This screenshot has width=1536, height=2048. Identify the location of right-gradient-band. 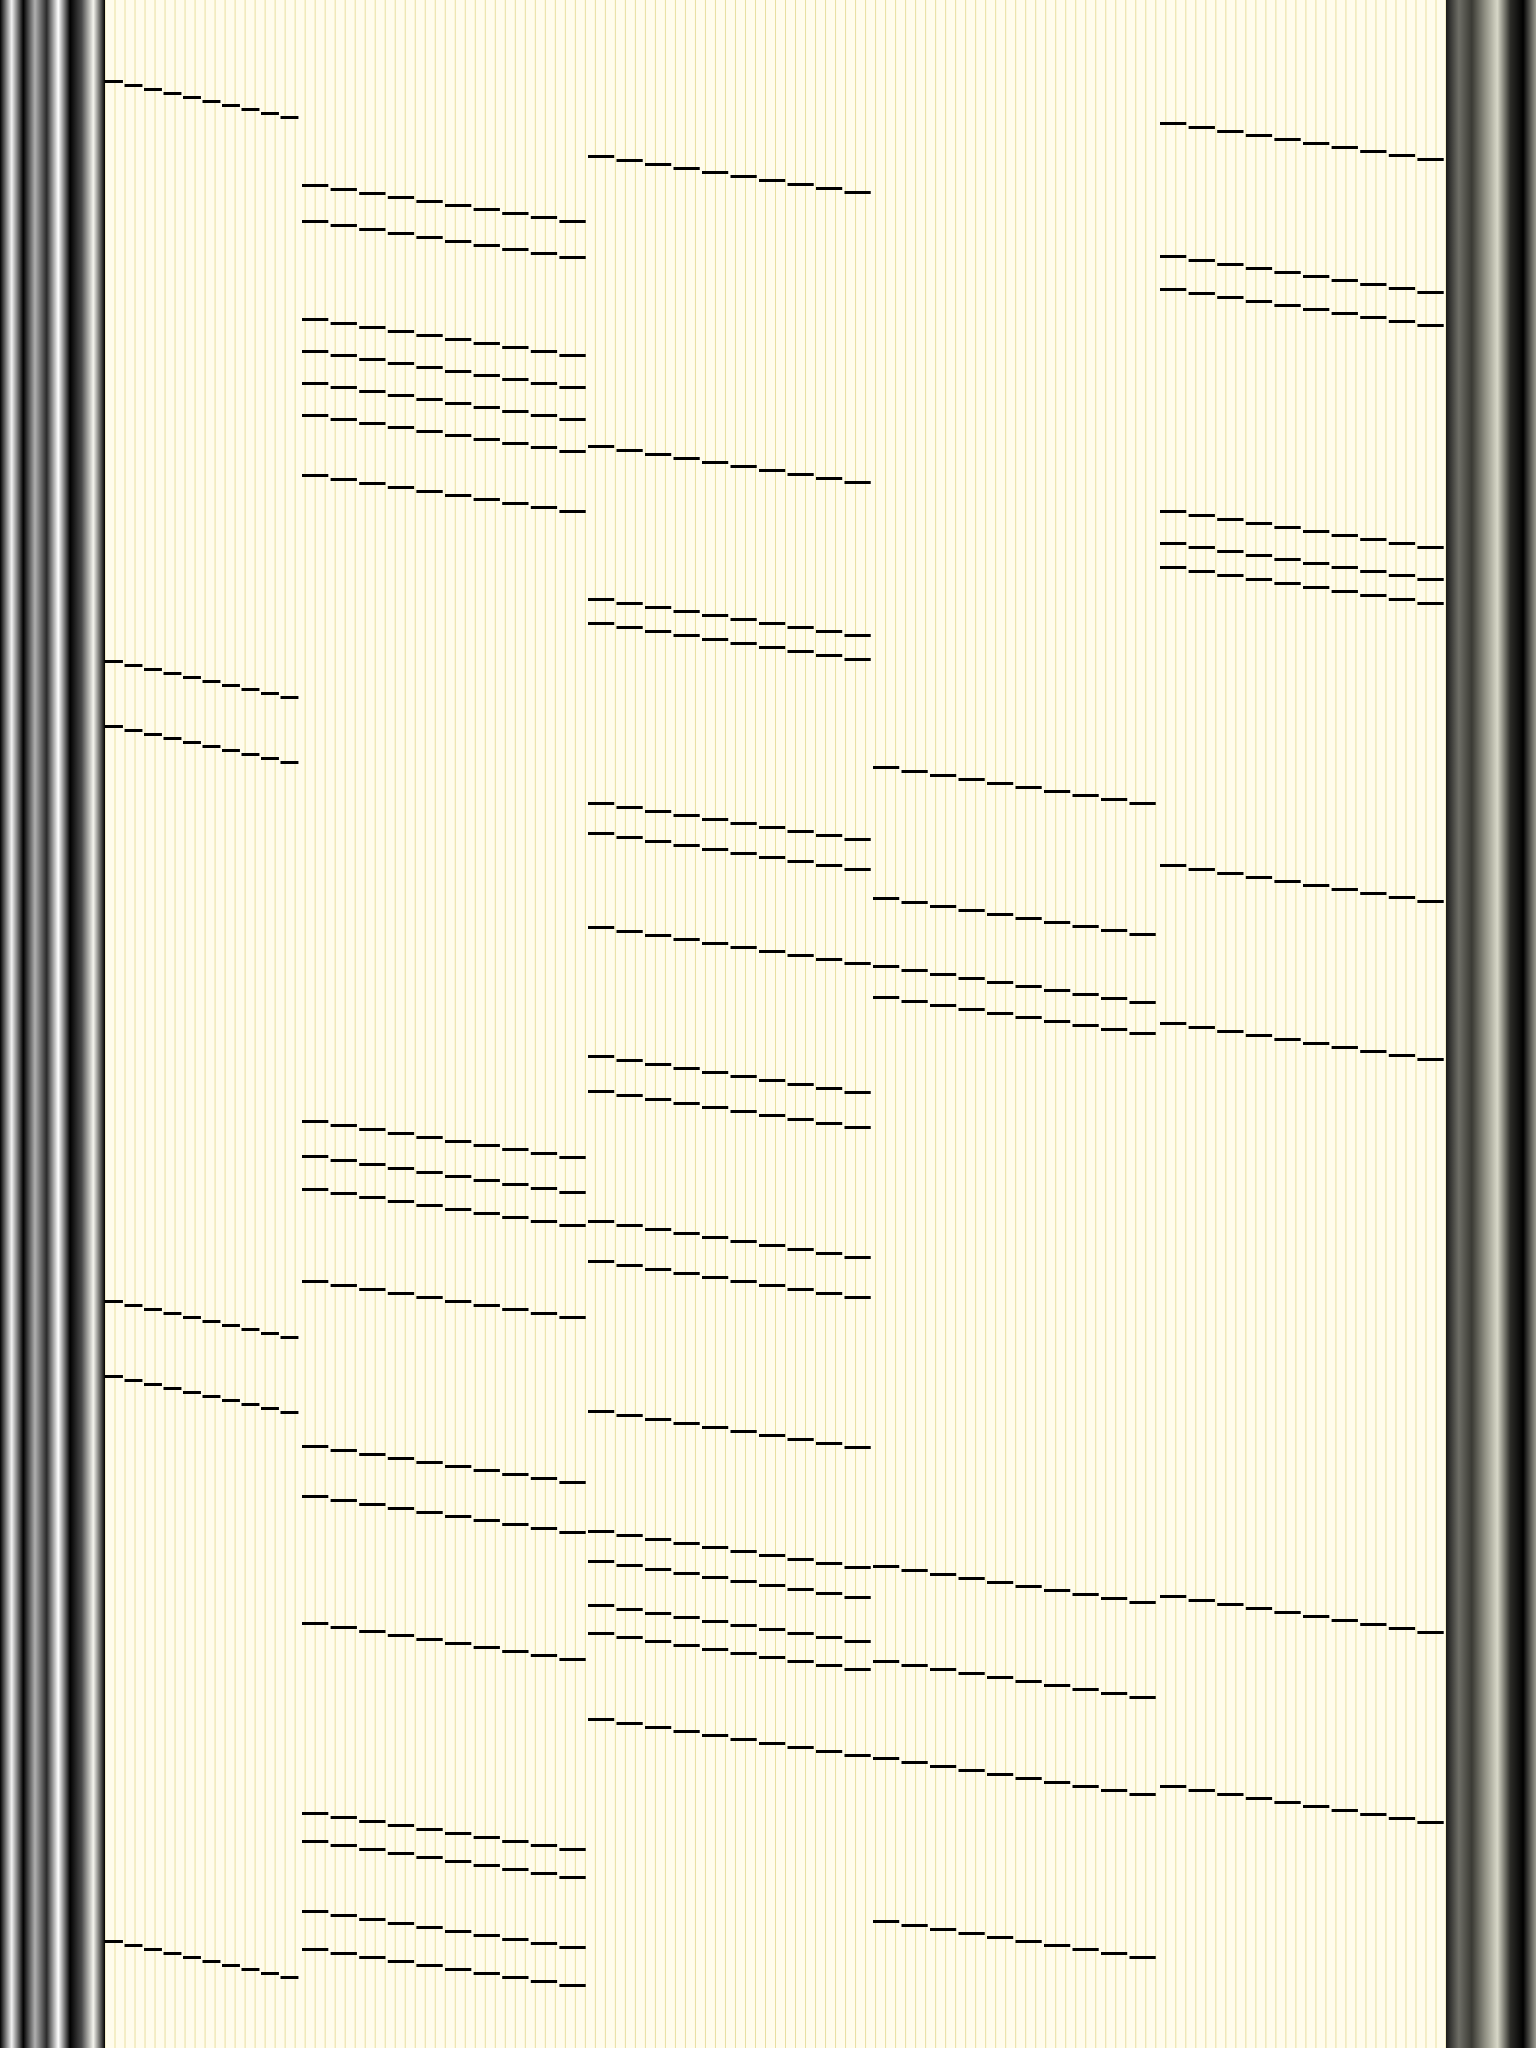
(1491, 1024).